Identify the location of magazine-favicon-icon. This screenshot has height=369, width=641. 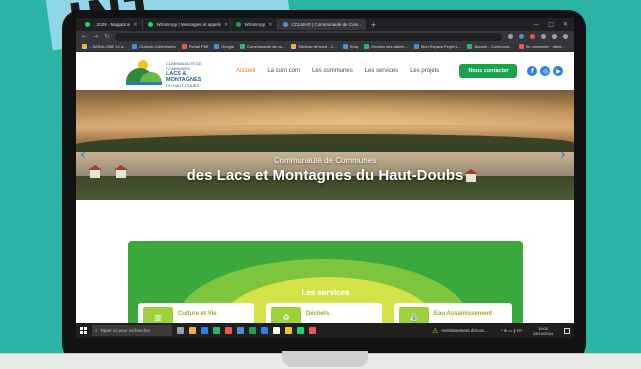
(87, 24).